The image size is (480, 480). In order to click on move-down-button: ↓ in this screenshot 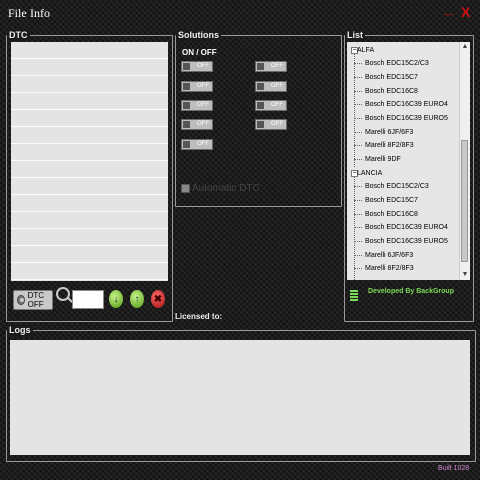, I will do `click(116, 299)`.